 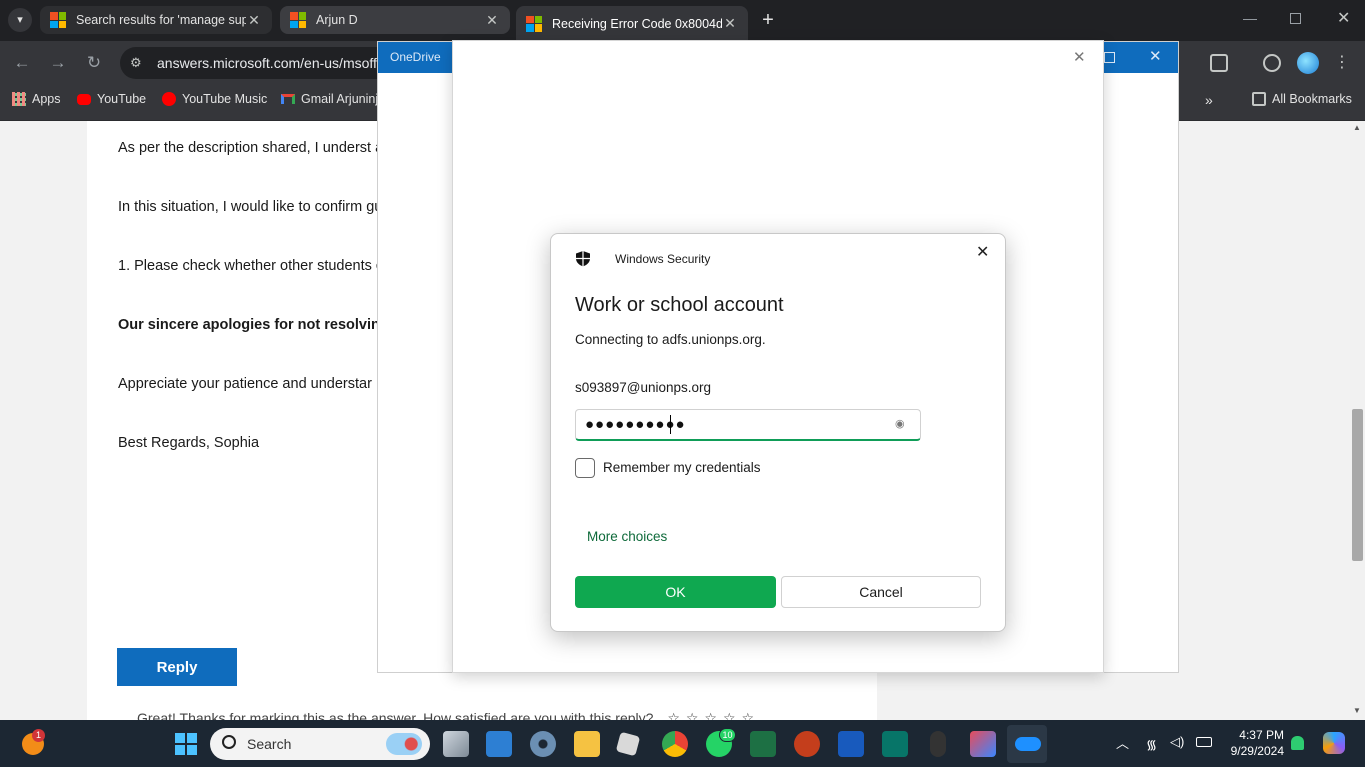 What do you see at coordinates (161, 20) in the screenshot?
I see `tab-title: Search results for 'manage supp` at bounding box center [161, 20].